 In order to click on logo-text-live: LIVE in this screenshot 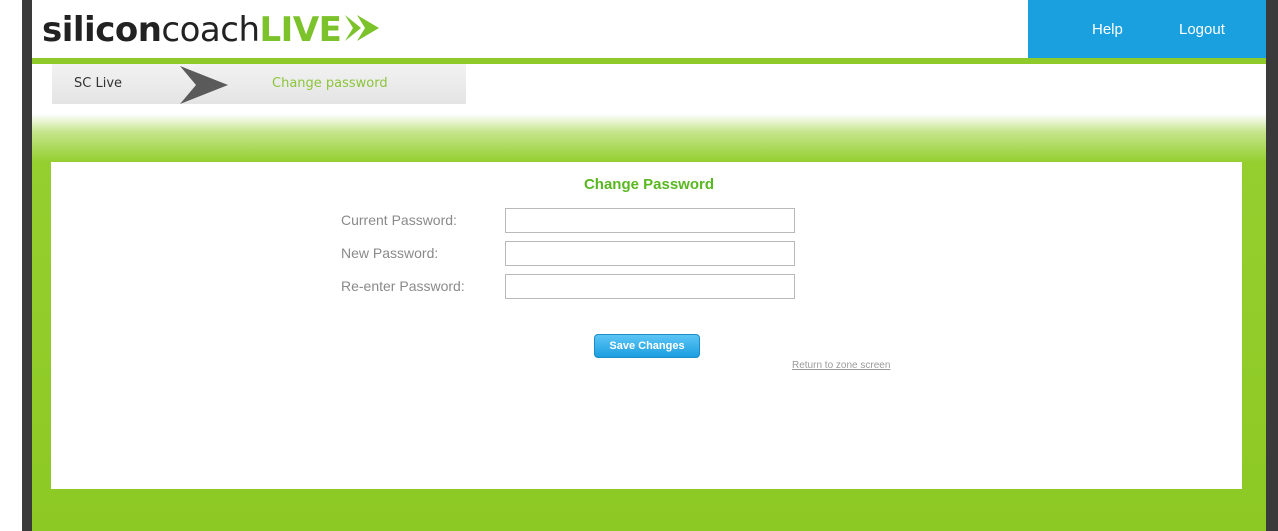, I will do `click(300, 30)`.